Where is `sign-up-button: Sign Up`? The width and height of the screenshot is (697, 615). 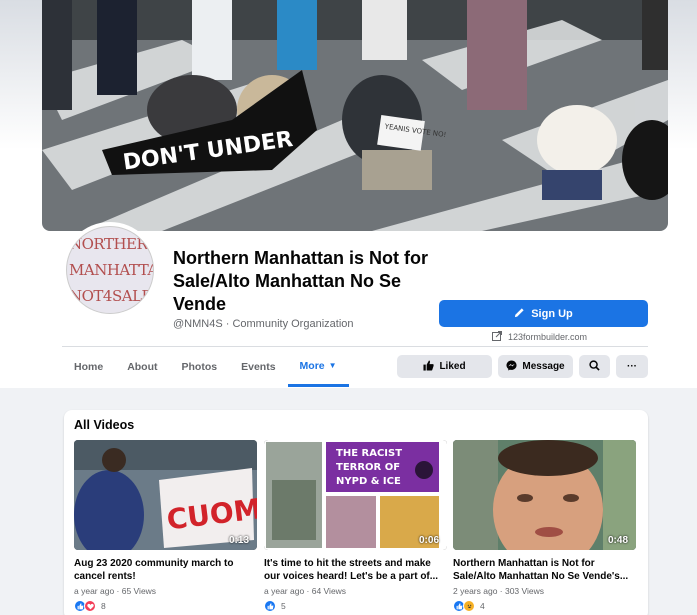
sign-up-button: Sign Up is located at coordinates (543, 313).